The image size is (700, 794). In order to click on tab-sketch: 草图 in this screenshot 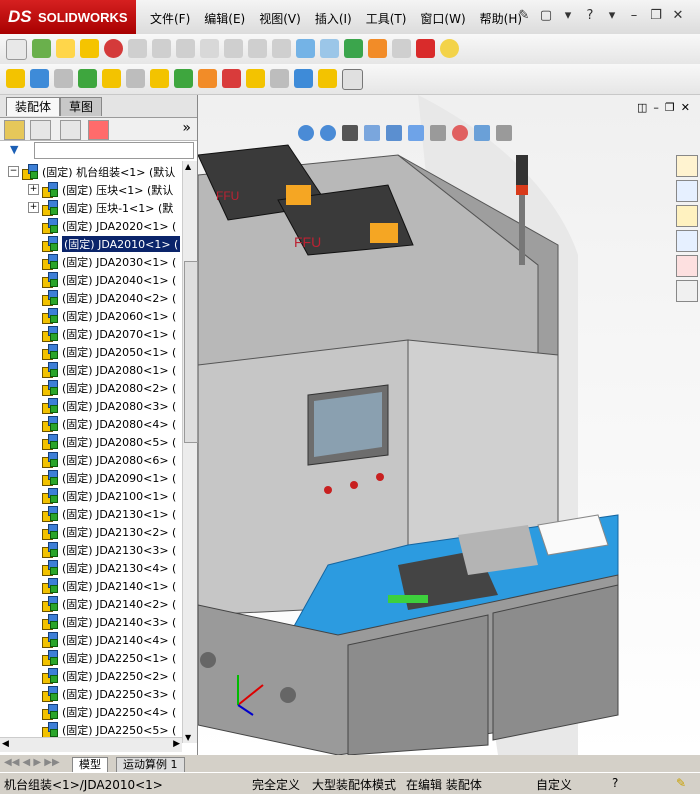, I will do `click(81, 106)`.